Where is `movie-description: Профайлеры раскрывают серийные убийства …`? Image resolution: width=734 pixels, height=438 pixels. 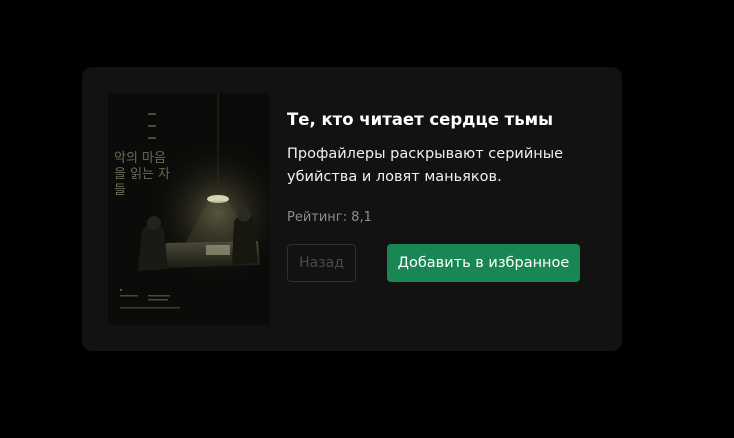 movie-description: Профайлеры раскрывают серийные убийства … is located at coordinates (425, 165).